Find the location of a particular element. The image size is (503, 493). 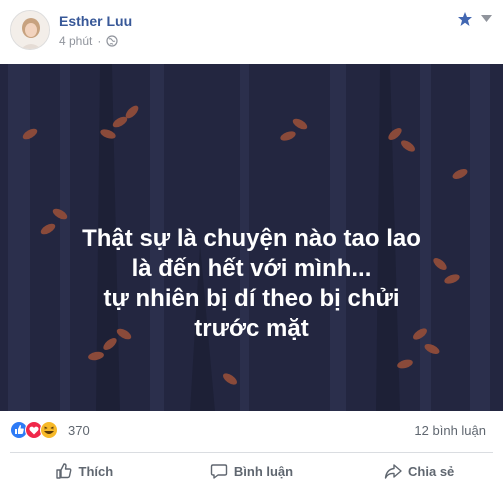

haha-icon is located at coordinates (49, 430).